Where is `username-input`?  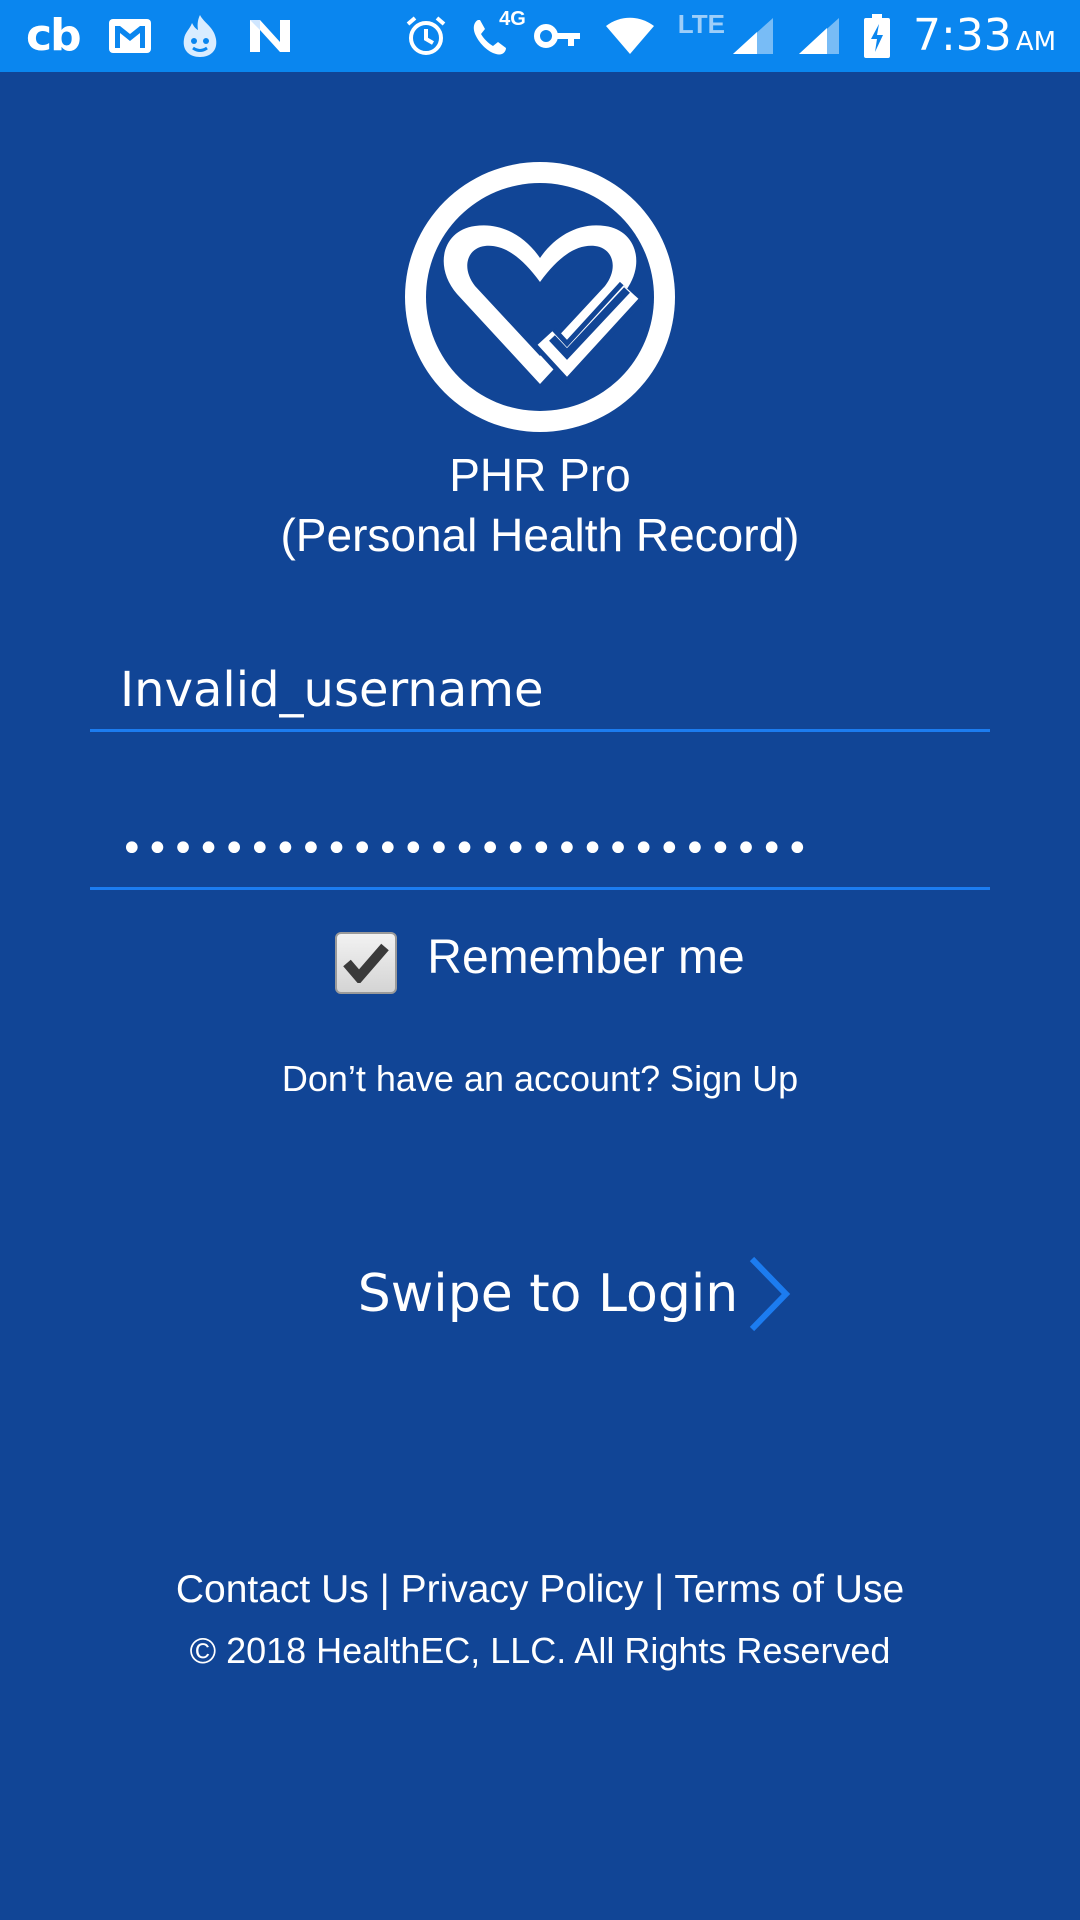
username-input is located at coordinates (540, 689).